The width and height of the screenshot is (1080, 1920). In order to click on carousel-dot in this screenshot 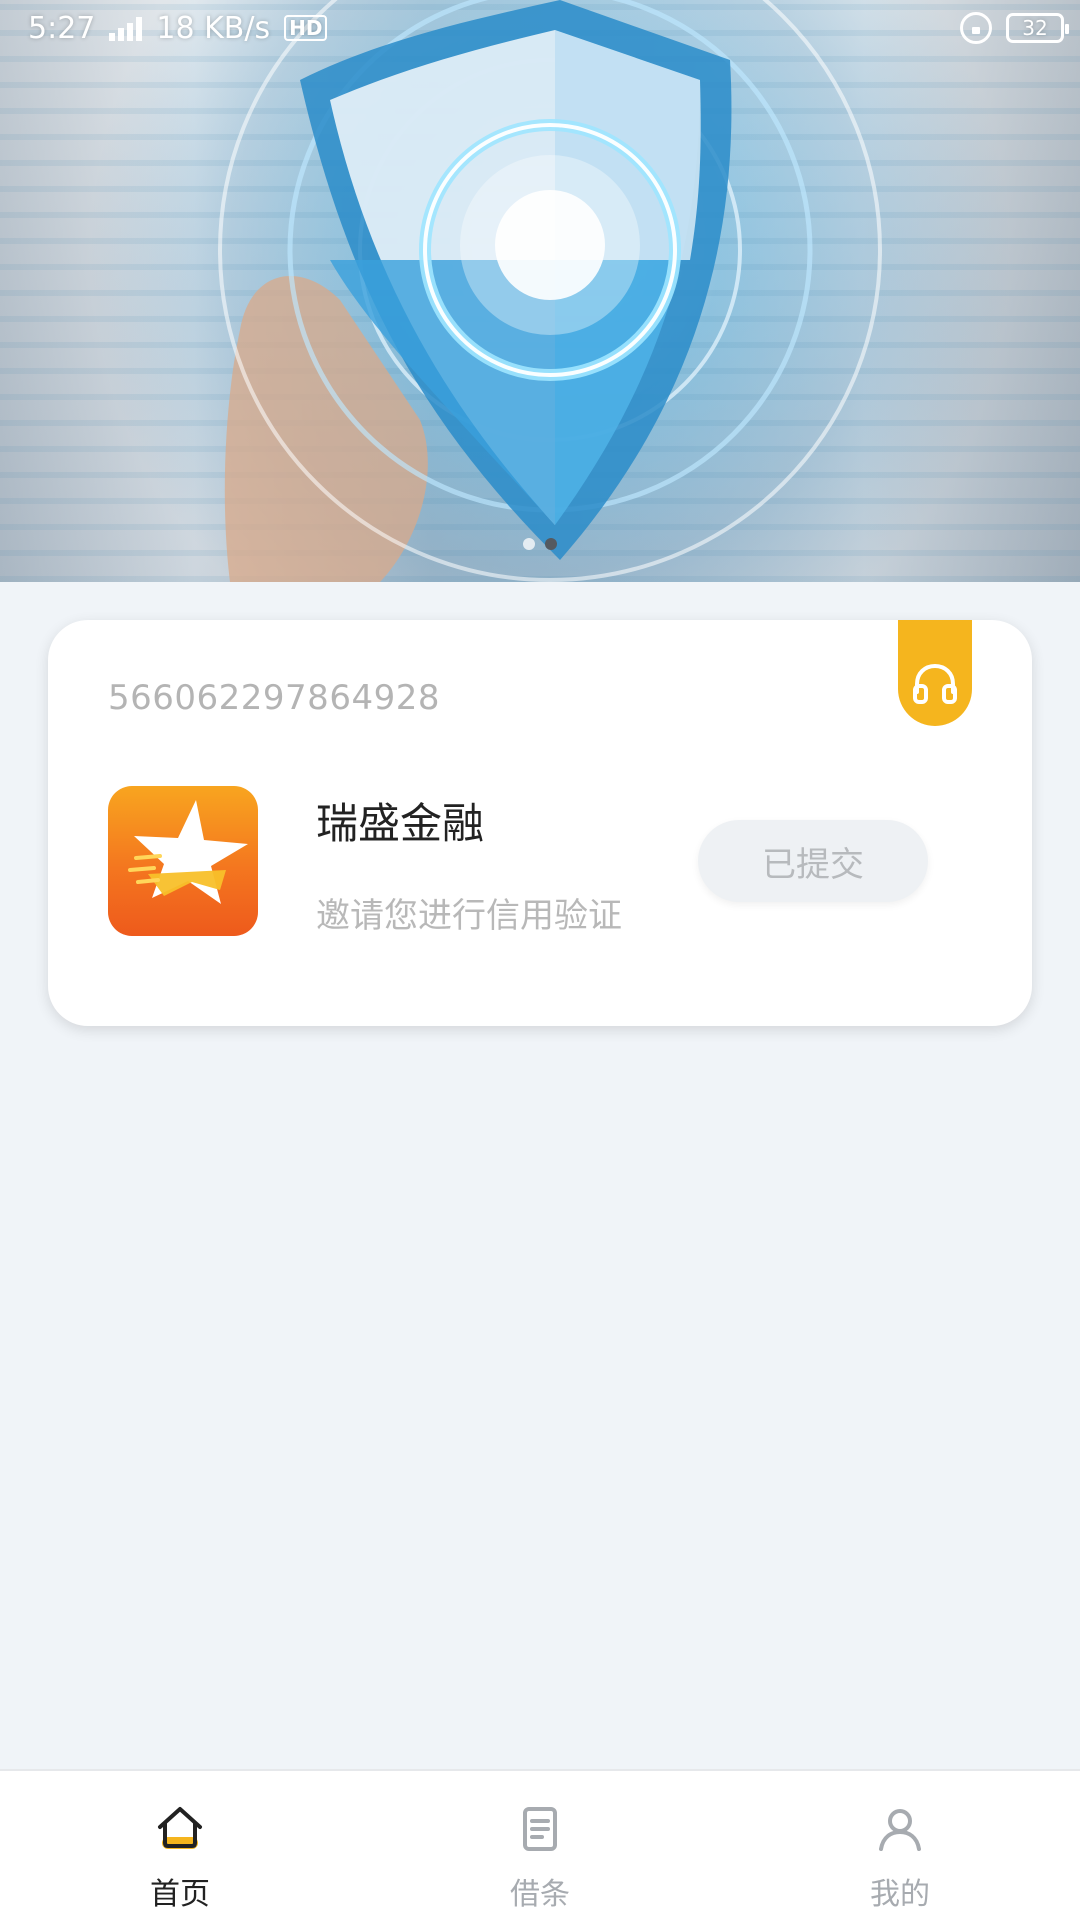, I will do `click(529, 544)`.